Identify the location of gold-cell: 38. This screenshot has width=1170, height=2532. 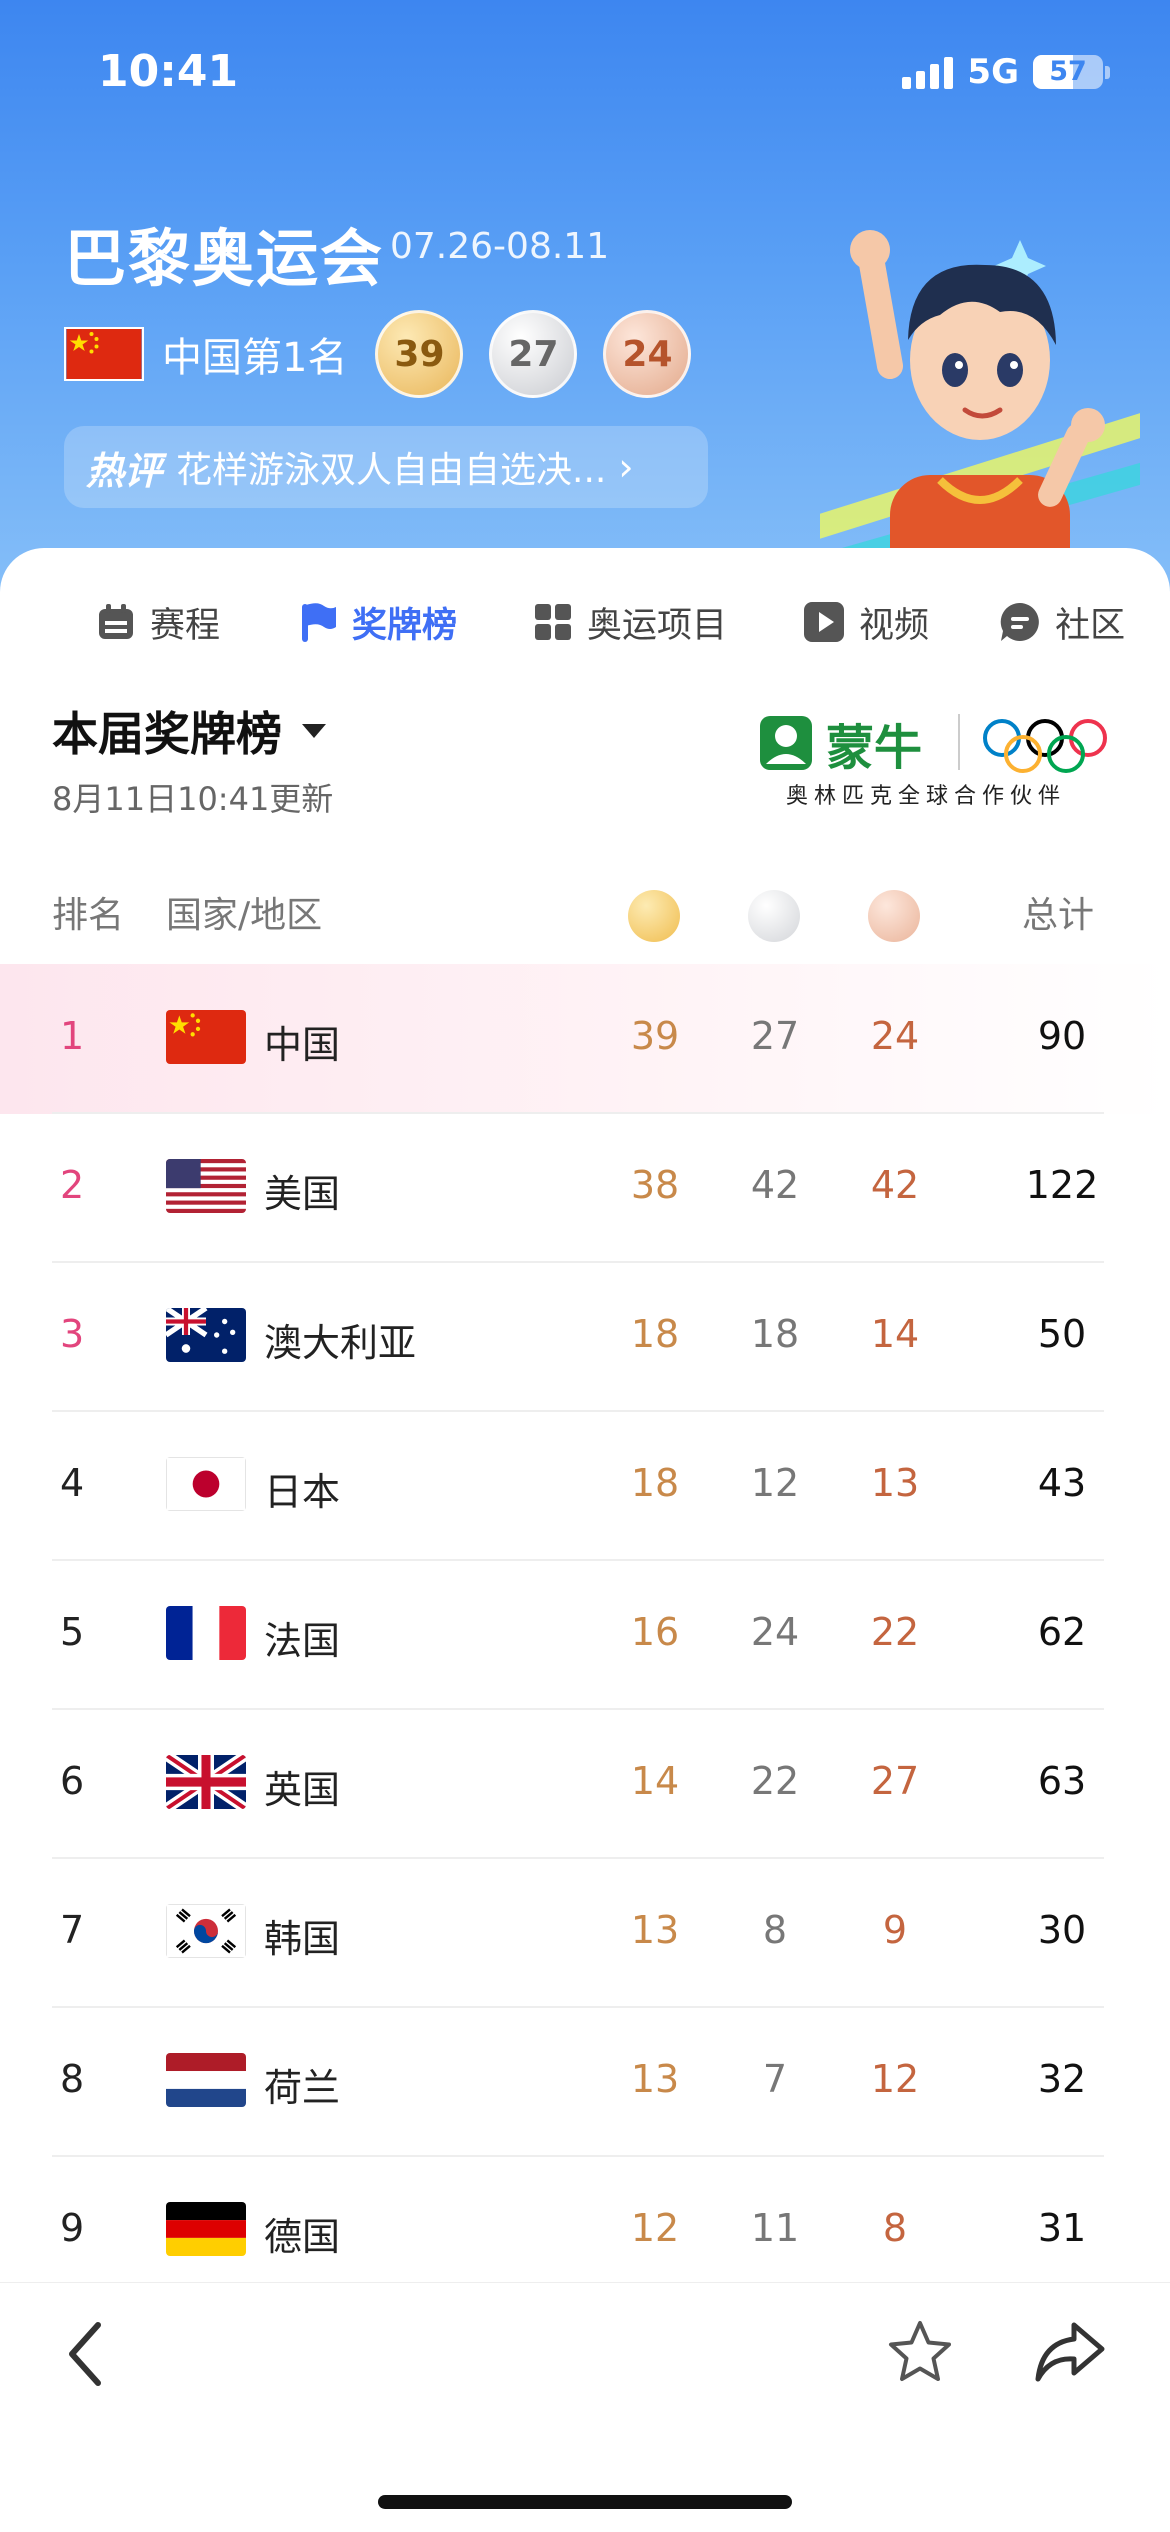
(655, 1185).